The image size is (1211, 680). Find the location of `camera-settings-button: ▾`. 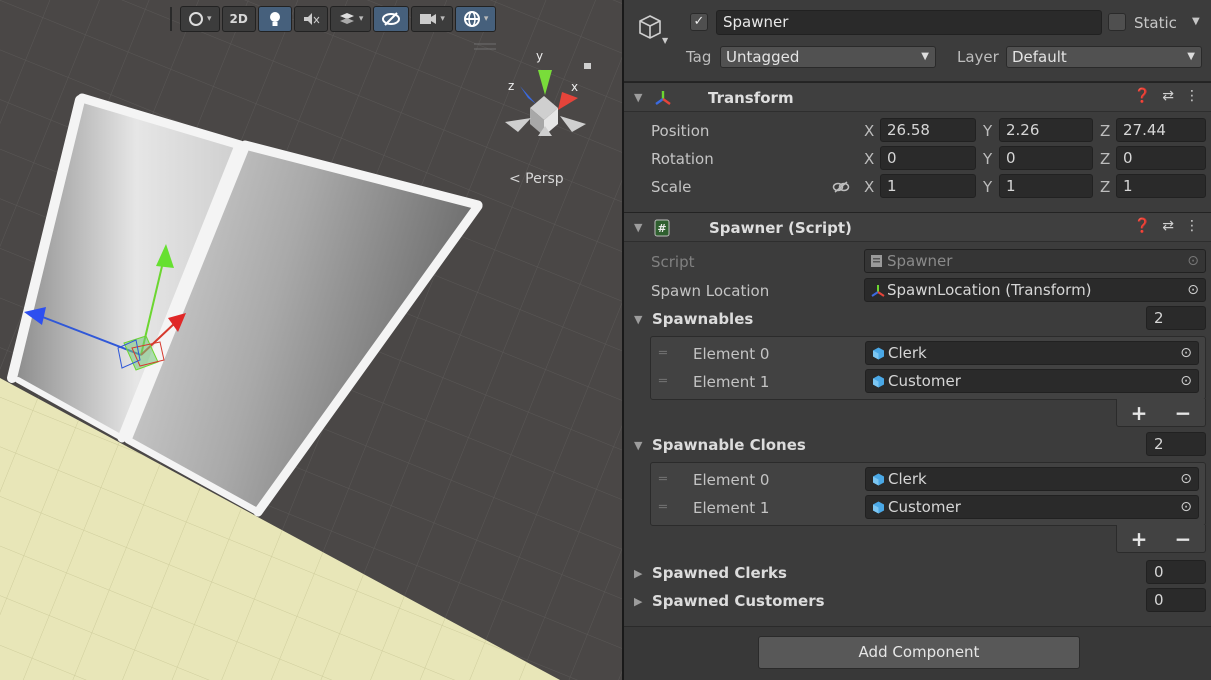

camera-settings-button: ▾ is located at coordinates (432, 19).